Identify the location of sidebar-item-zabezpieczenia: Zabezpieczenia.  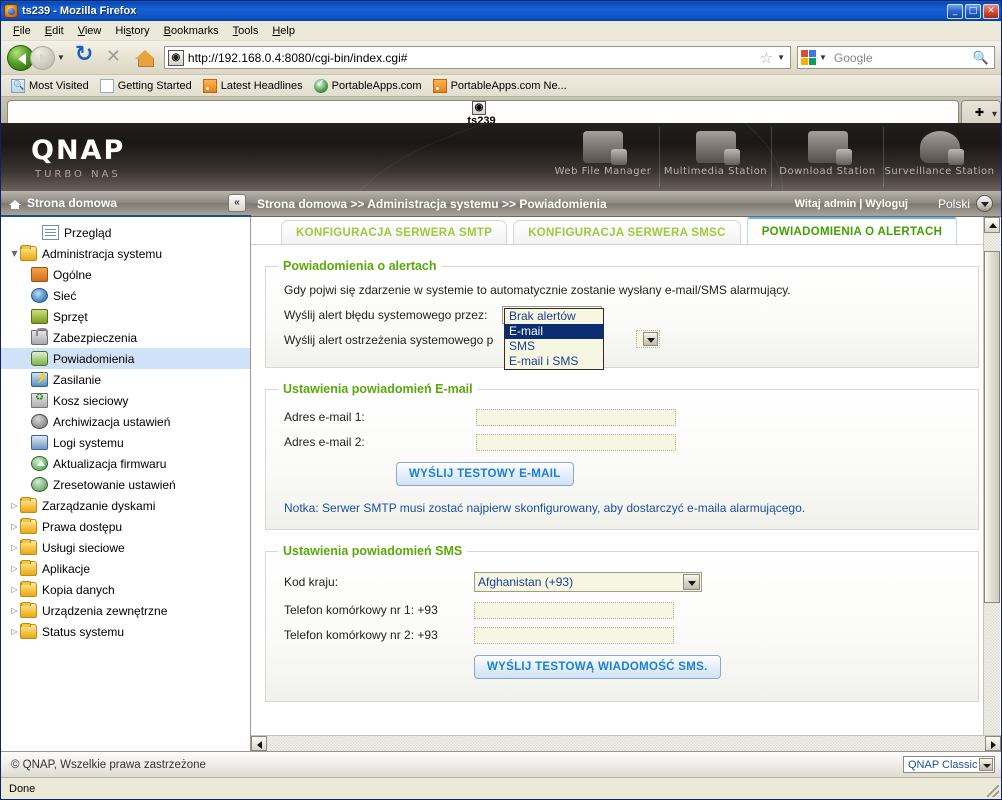
(125, 337).